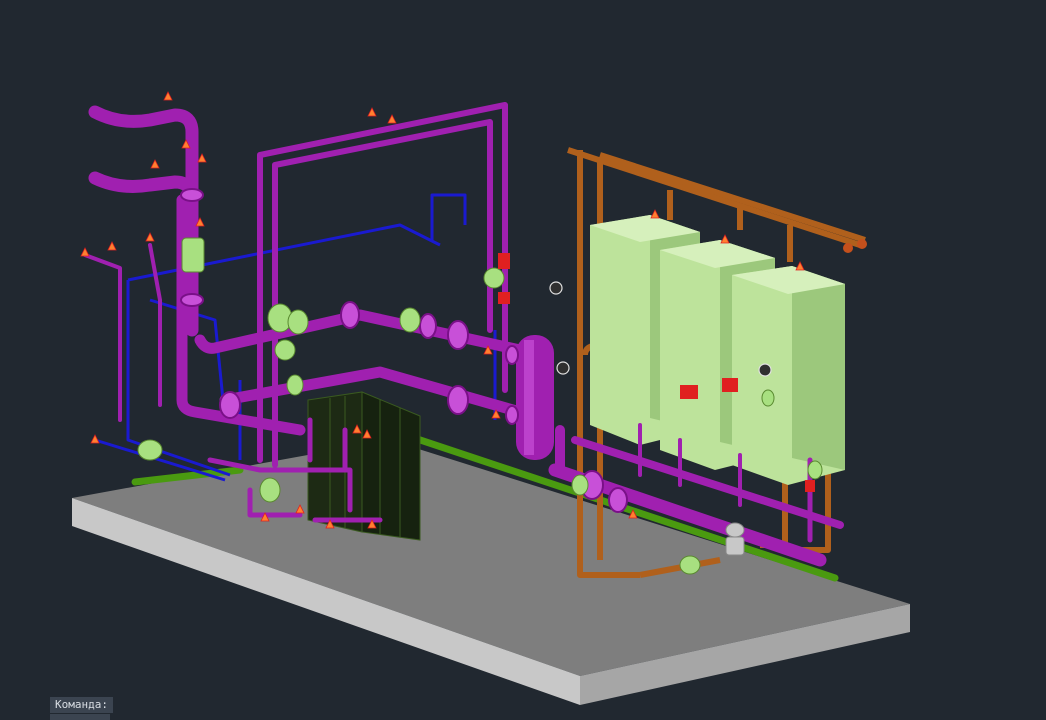 The width and height of the screenshot is (1046, 720). Describe the element at coordinates (80, 717) in the screenshot. I see `command-line-input` at that location.